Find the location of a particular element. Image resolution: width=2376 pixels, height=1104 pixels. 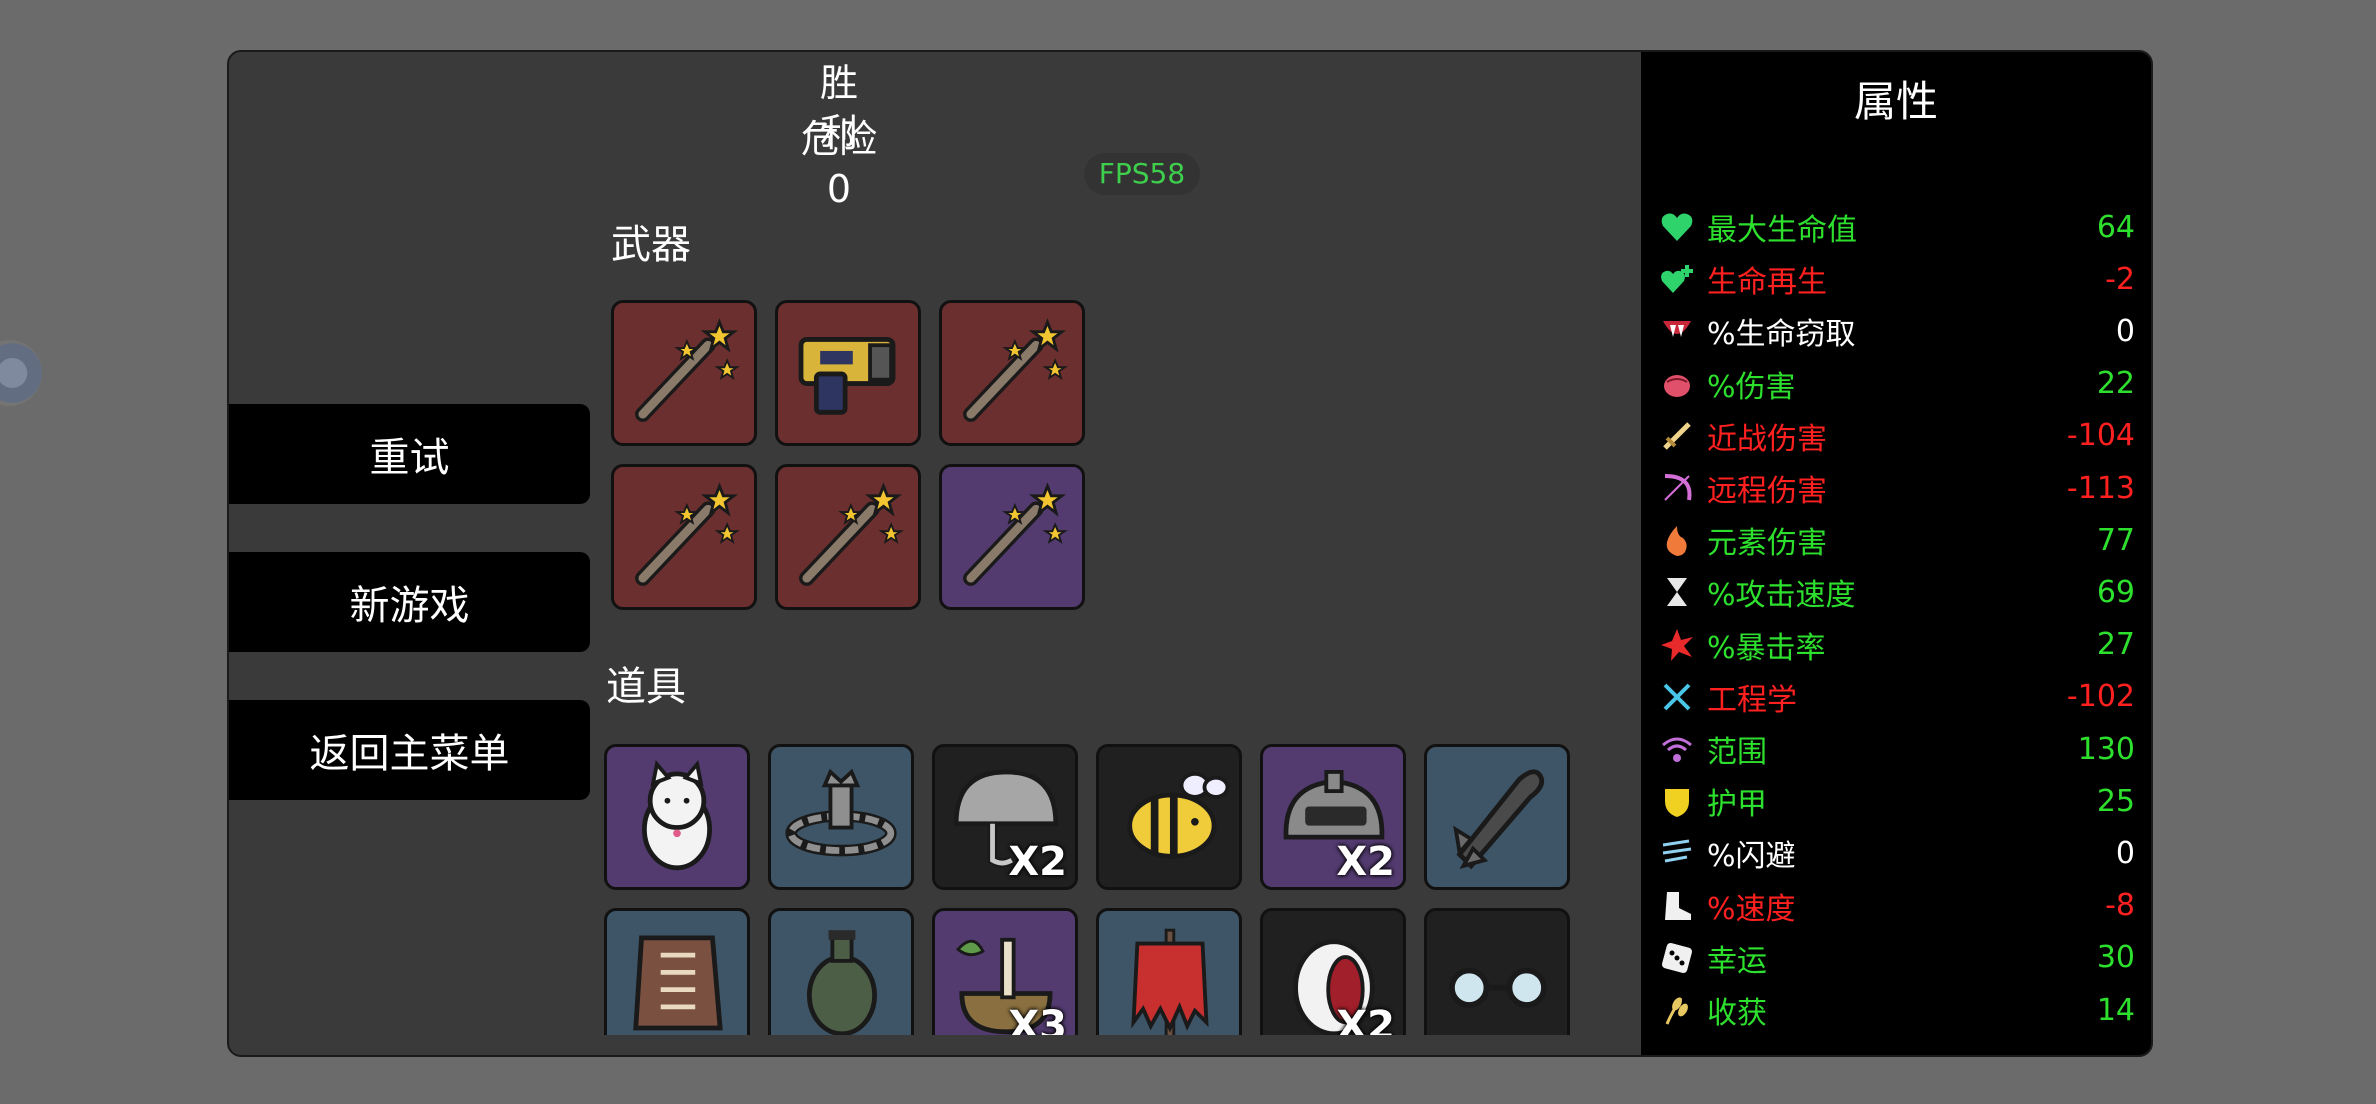

stat-label: 远程伤害 is located at coordinates (1767, 491).